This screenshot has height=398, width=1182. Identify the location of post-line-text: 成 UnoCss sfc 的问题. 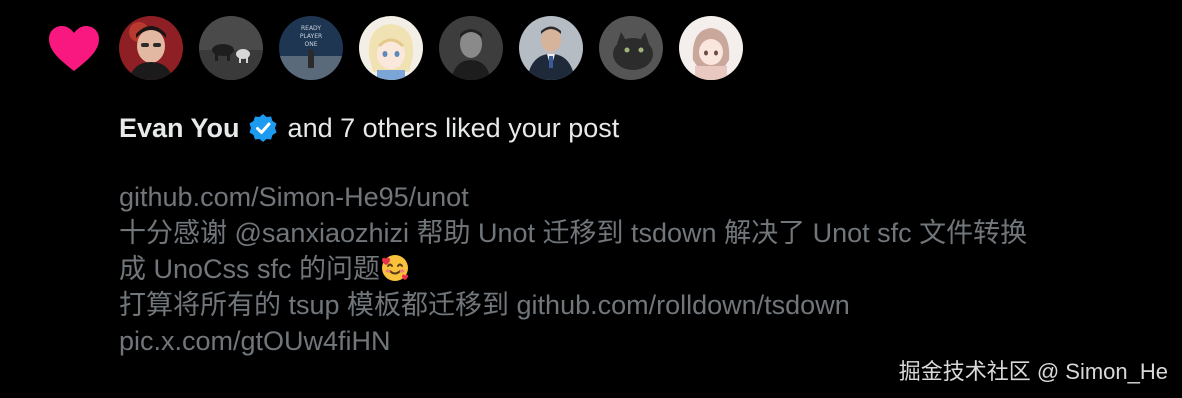
(250, 269).